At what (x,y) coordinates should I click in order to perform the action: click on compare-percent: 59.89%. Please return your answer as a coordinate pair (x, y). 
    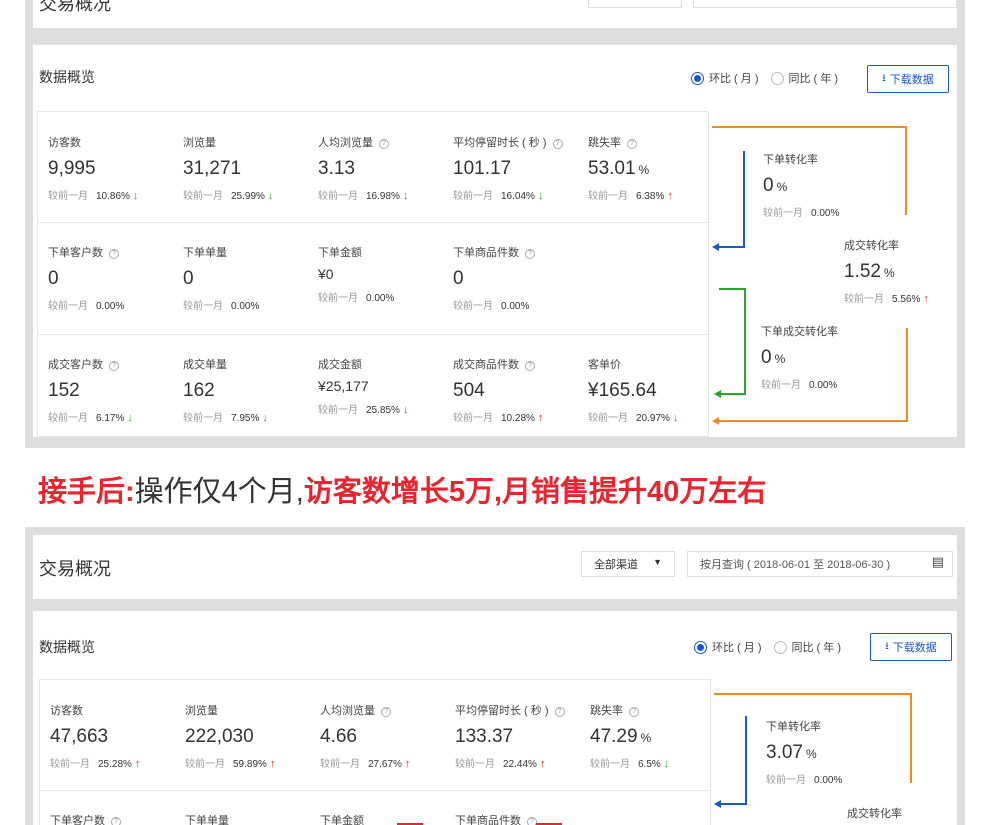
    Looking at the image, I should click on (250, 764).